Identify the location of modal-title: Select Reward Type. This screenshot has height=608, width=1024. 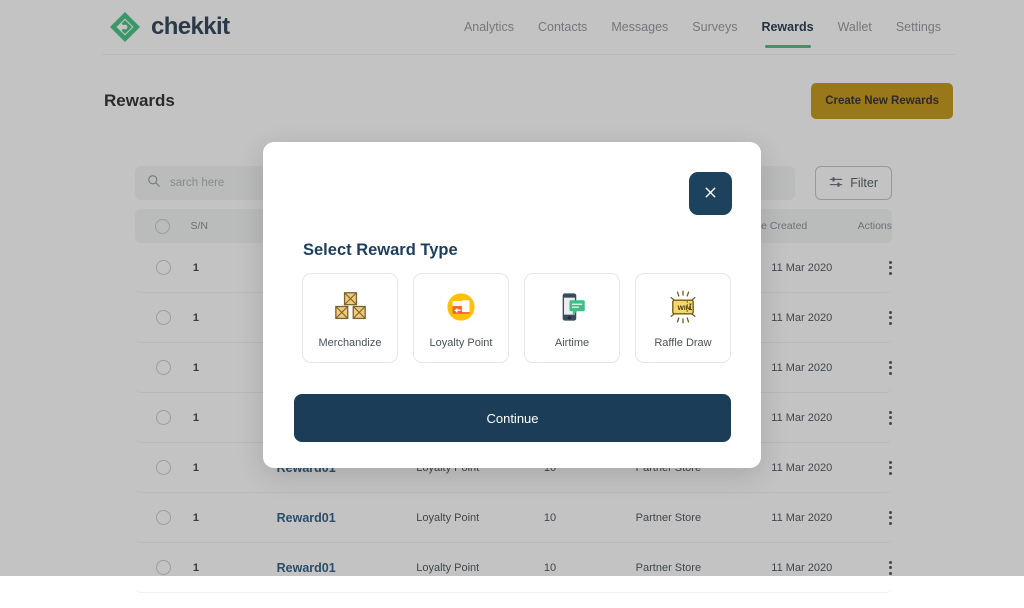
(380, 250).